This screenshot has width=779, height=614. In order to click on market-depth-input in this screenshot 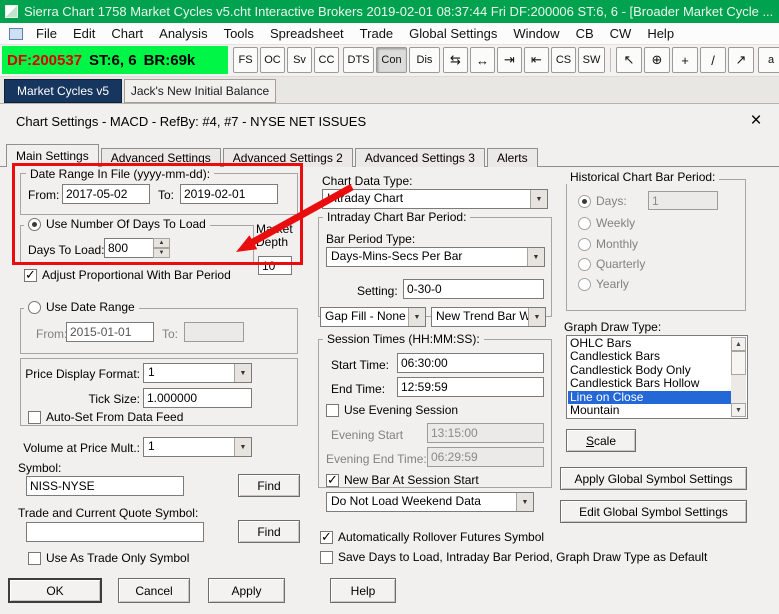, I will do `click(275, 265)`.